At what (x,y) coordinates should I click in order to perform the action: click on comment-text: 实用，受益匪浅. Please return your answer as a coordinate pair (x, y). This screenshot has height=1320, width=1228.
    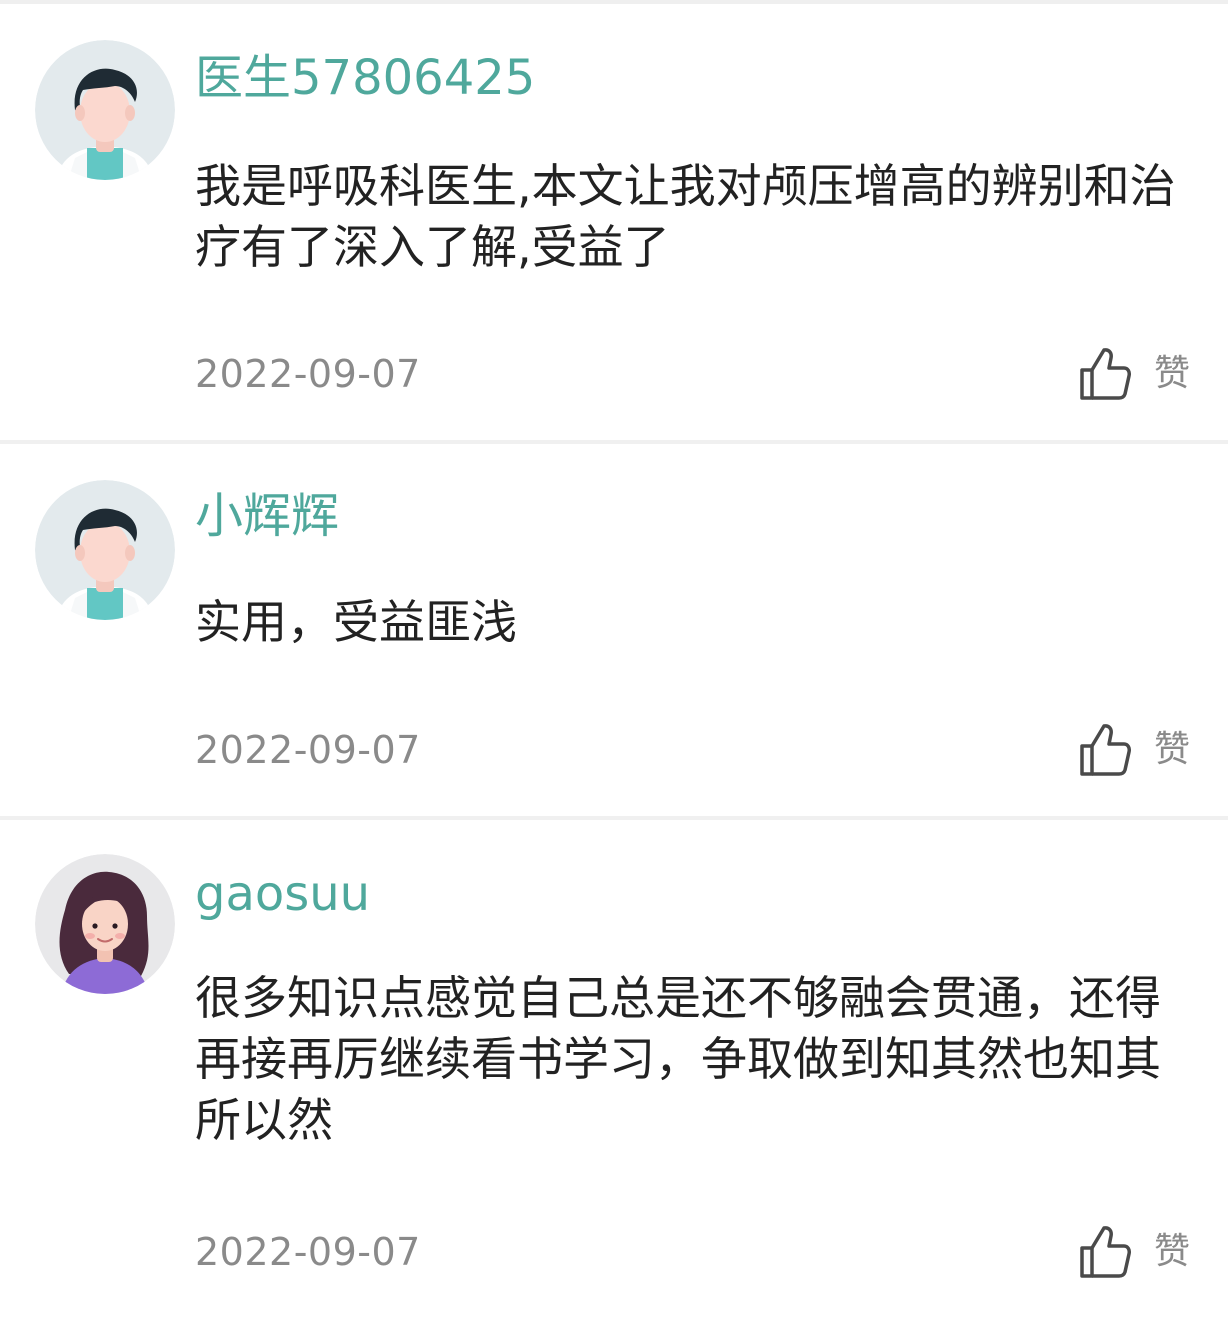
    Looking at the image, I should click on (356, 622).